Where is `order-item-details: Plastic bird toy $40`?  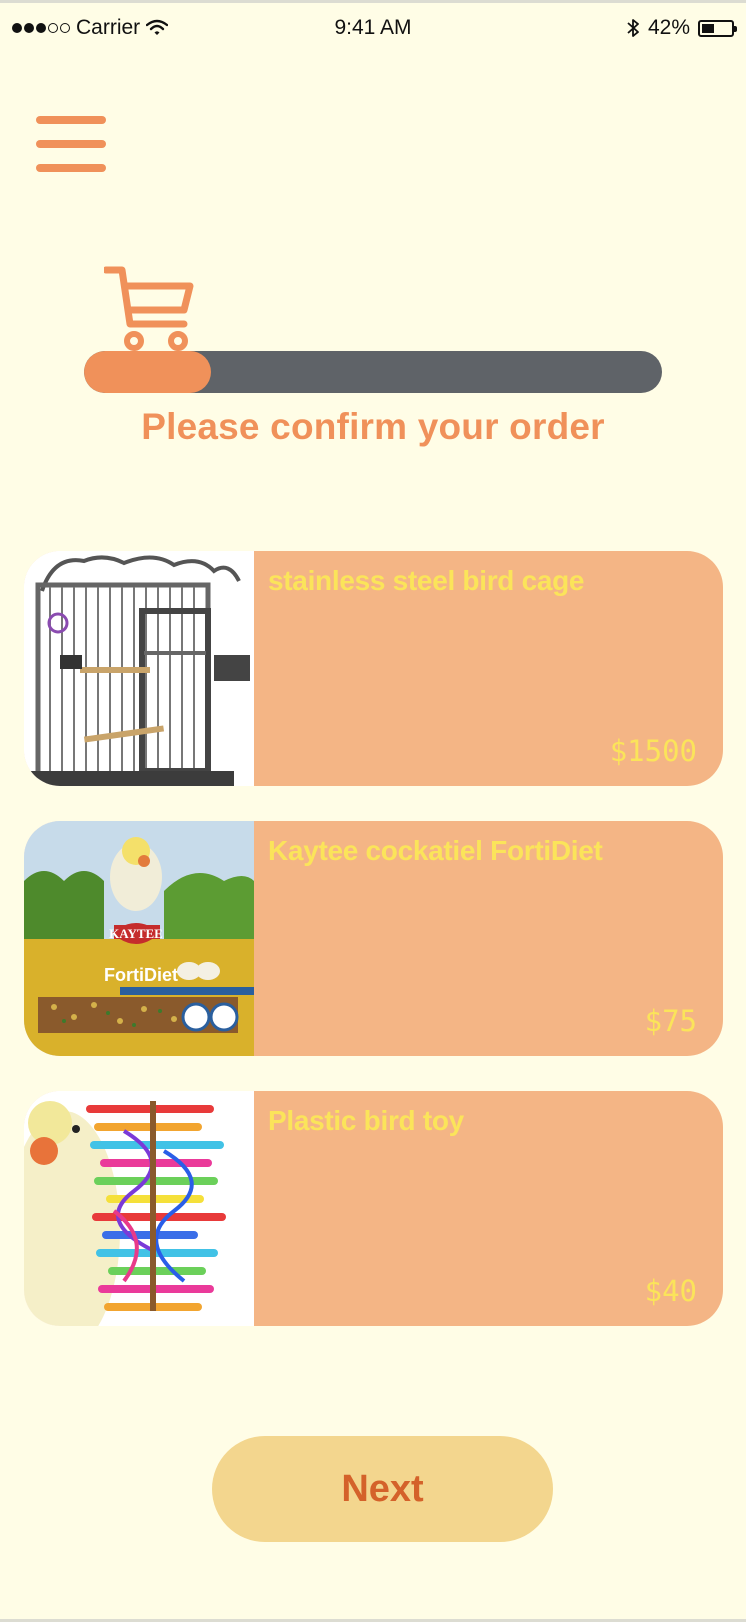 order-item-details: Plastic bird toy $40 is located at coordinates (488, 1208).